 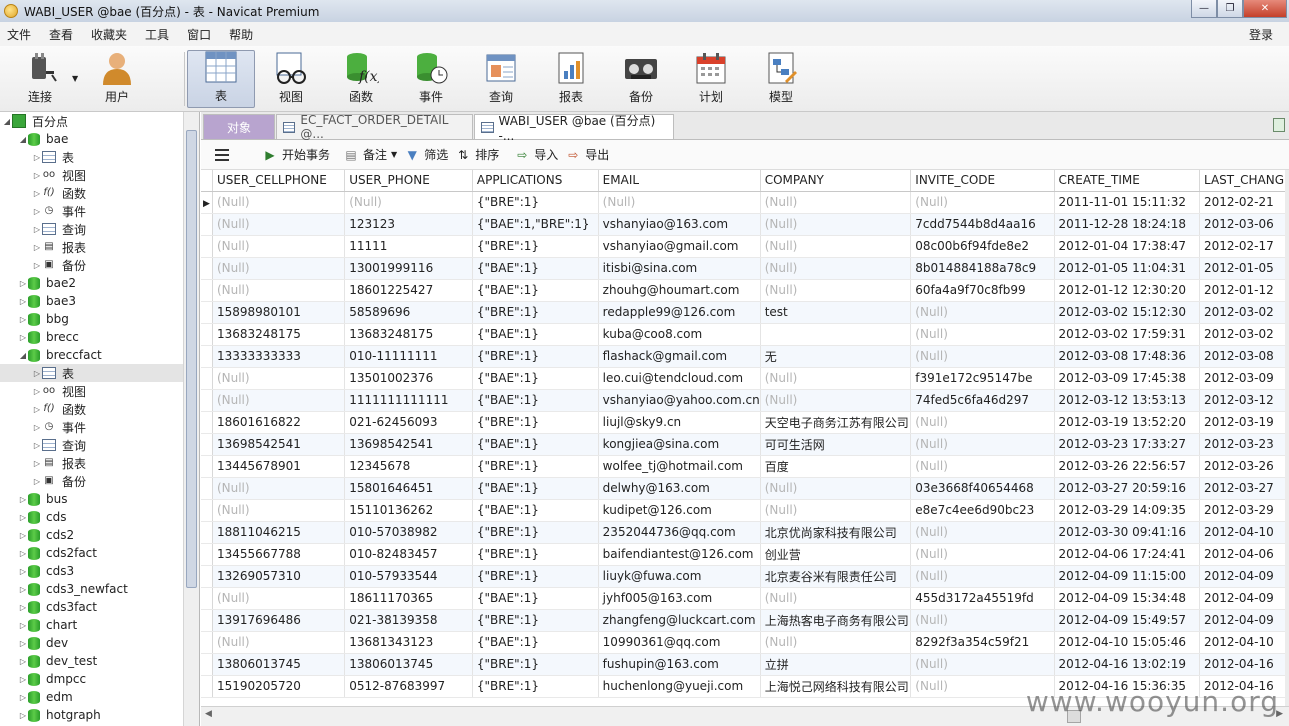 What do you see at coordinates (679, 422) in the screenshot?
I see `table-cell: liujl@sky9.cn` at bounding box center [679, 422].